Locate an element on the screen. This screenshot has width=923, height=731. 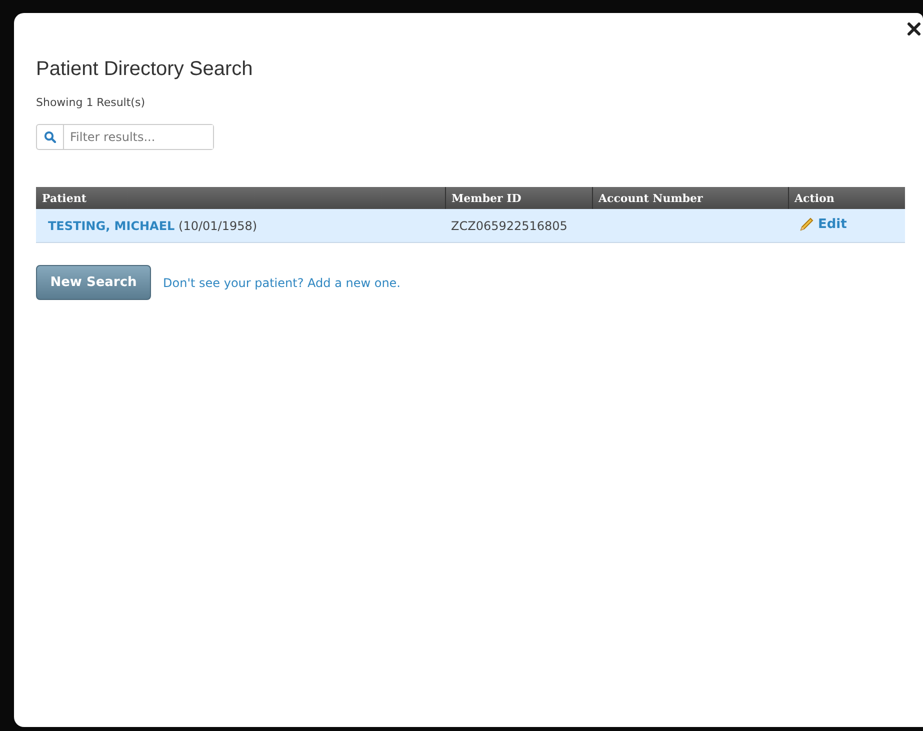
add-patient-link: Don't see your patient? Add a new one. is located at coordinates (281, 283).